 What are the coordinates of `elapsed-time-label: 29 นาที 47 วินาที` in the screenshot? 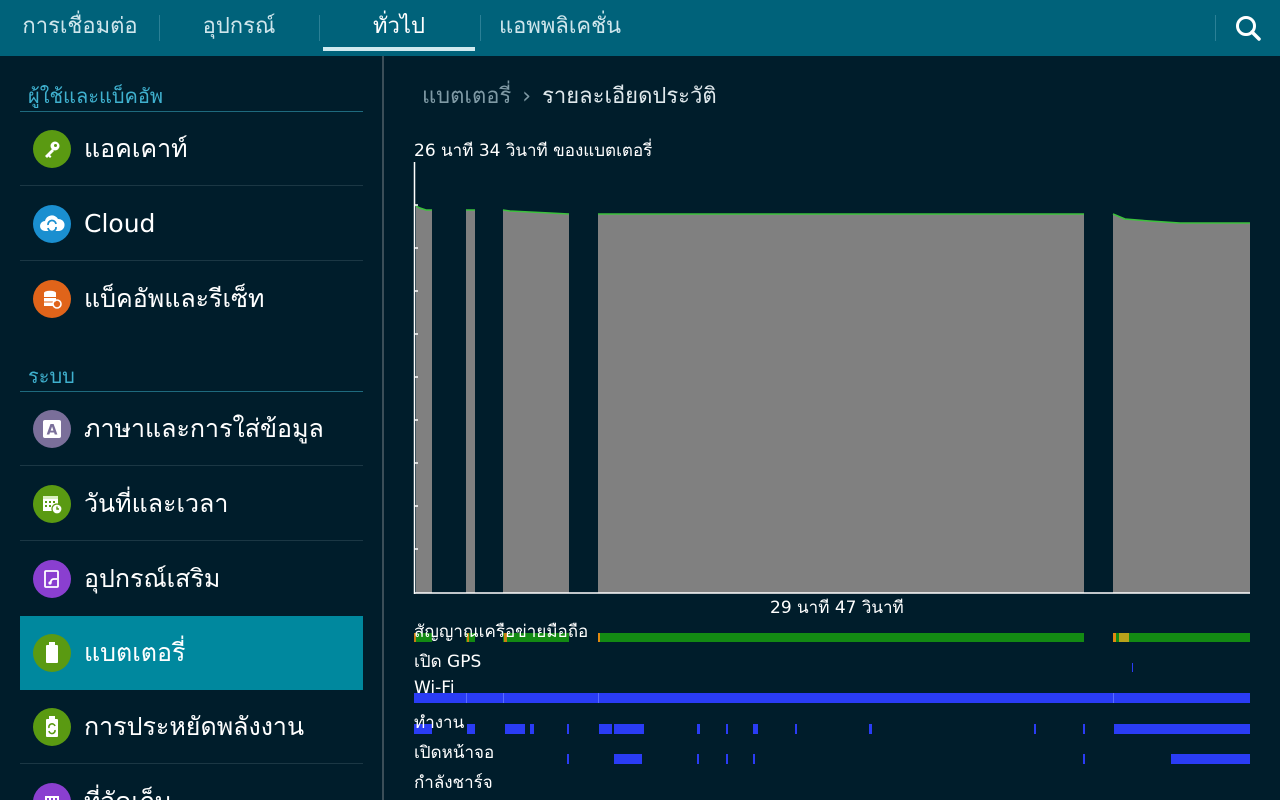 It's located at (837, 608).